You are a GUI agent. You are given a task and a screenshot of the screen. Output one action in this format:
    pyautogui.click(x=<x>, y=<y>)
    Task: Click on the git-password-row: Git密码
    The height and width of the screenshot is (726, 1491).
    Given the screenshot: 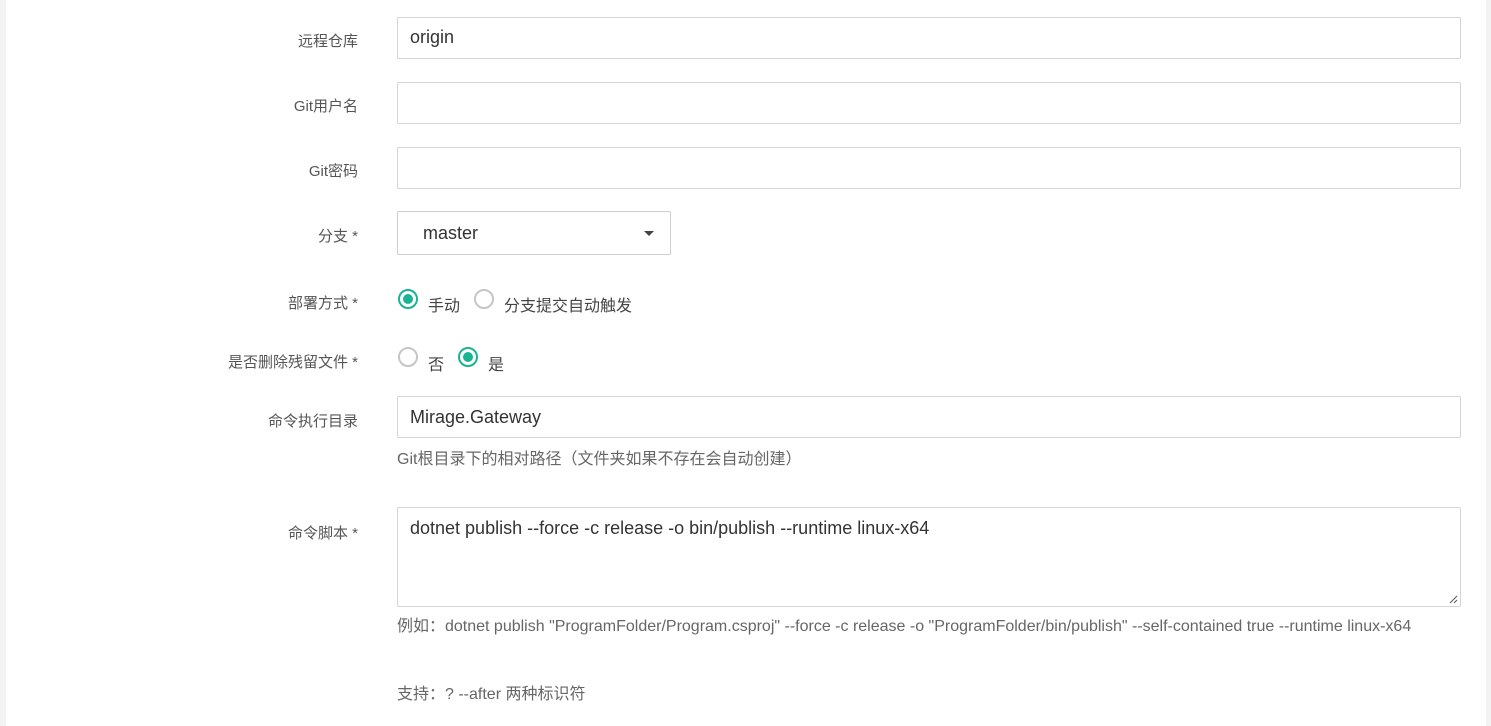 What is the action you would take?
    pyautogui.click(x=746, y=168)
    